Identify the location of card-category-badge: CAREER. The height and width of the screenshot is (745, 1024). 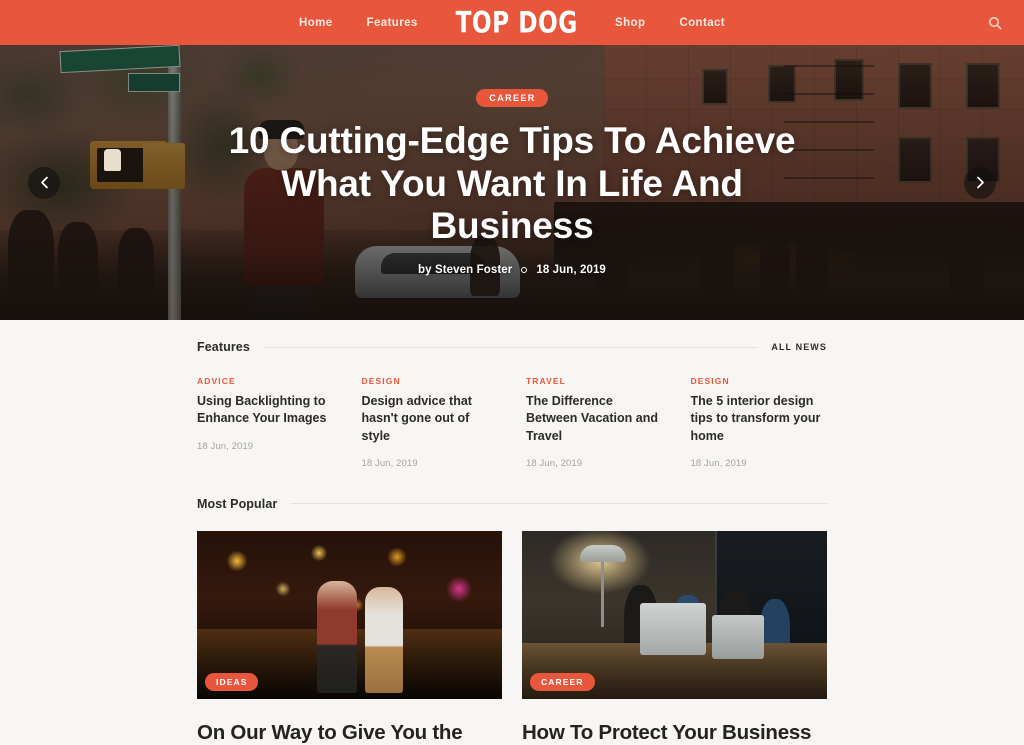
(562, 681).